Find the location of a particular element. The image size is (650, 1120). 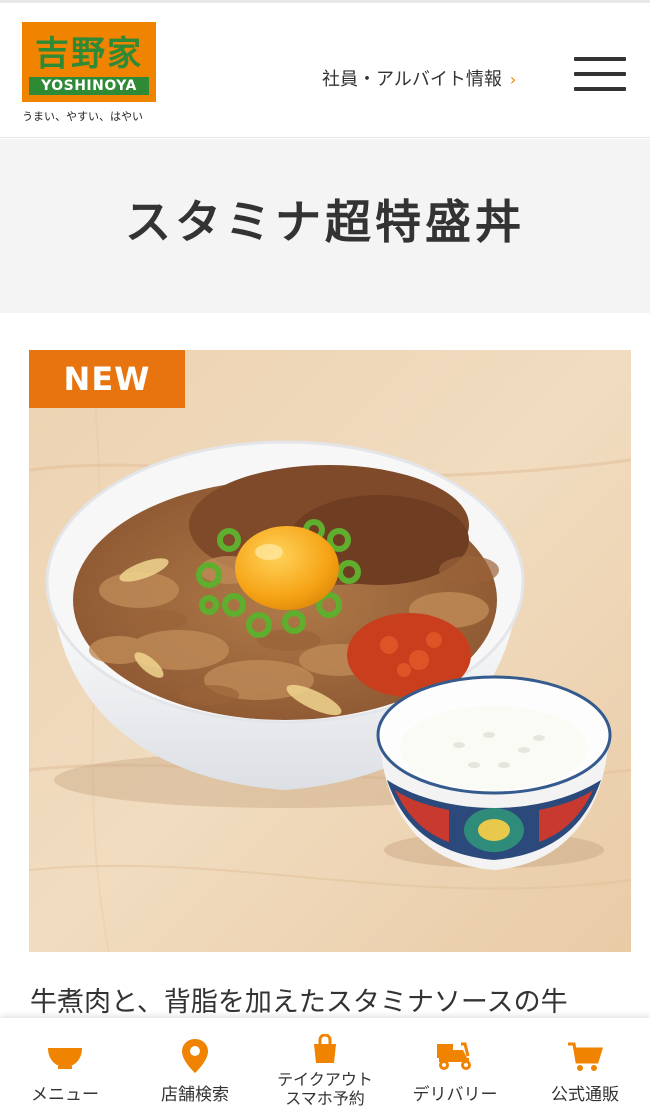

new-badge: NEW is located at coordinates (107, 379).